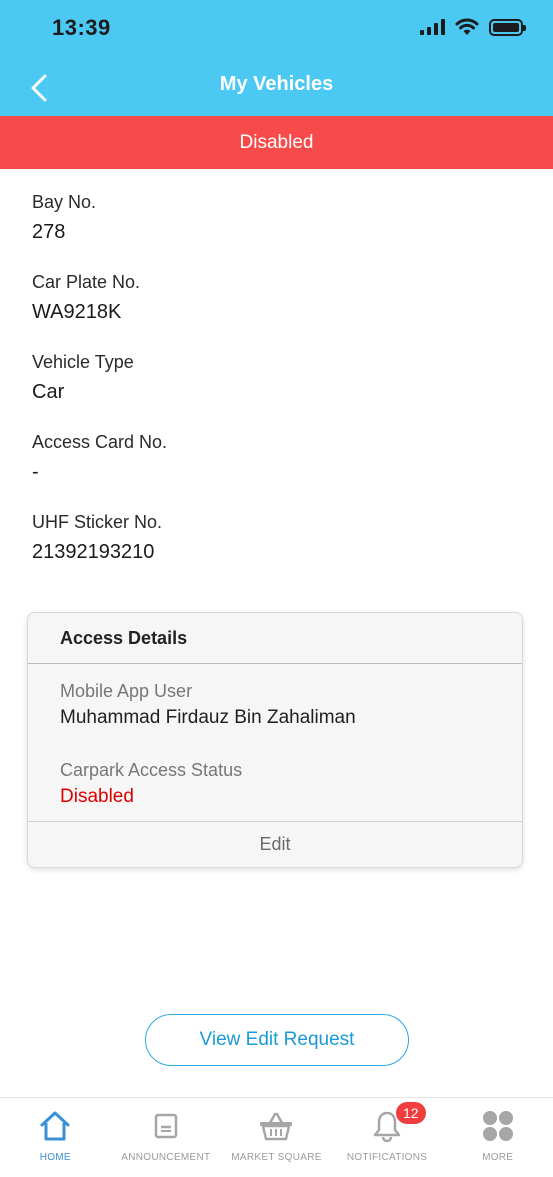  What do you see at coordinates (507, 27) in the screenshot?
I see `battery-icon` at bounding box center [507, 27].